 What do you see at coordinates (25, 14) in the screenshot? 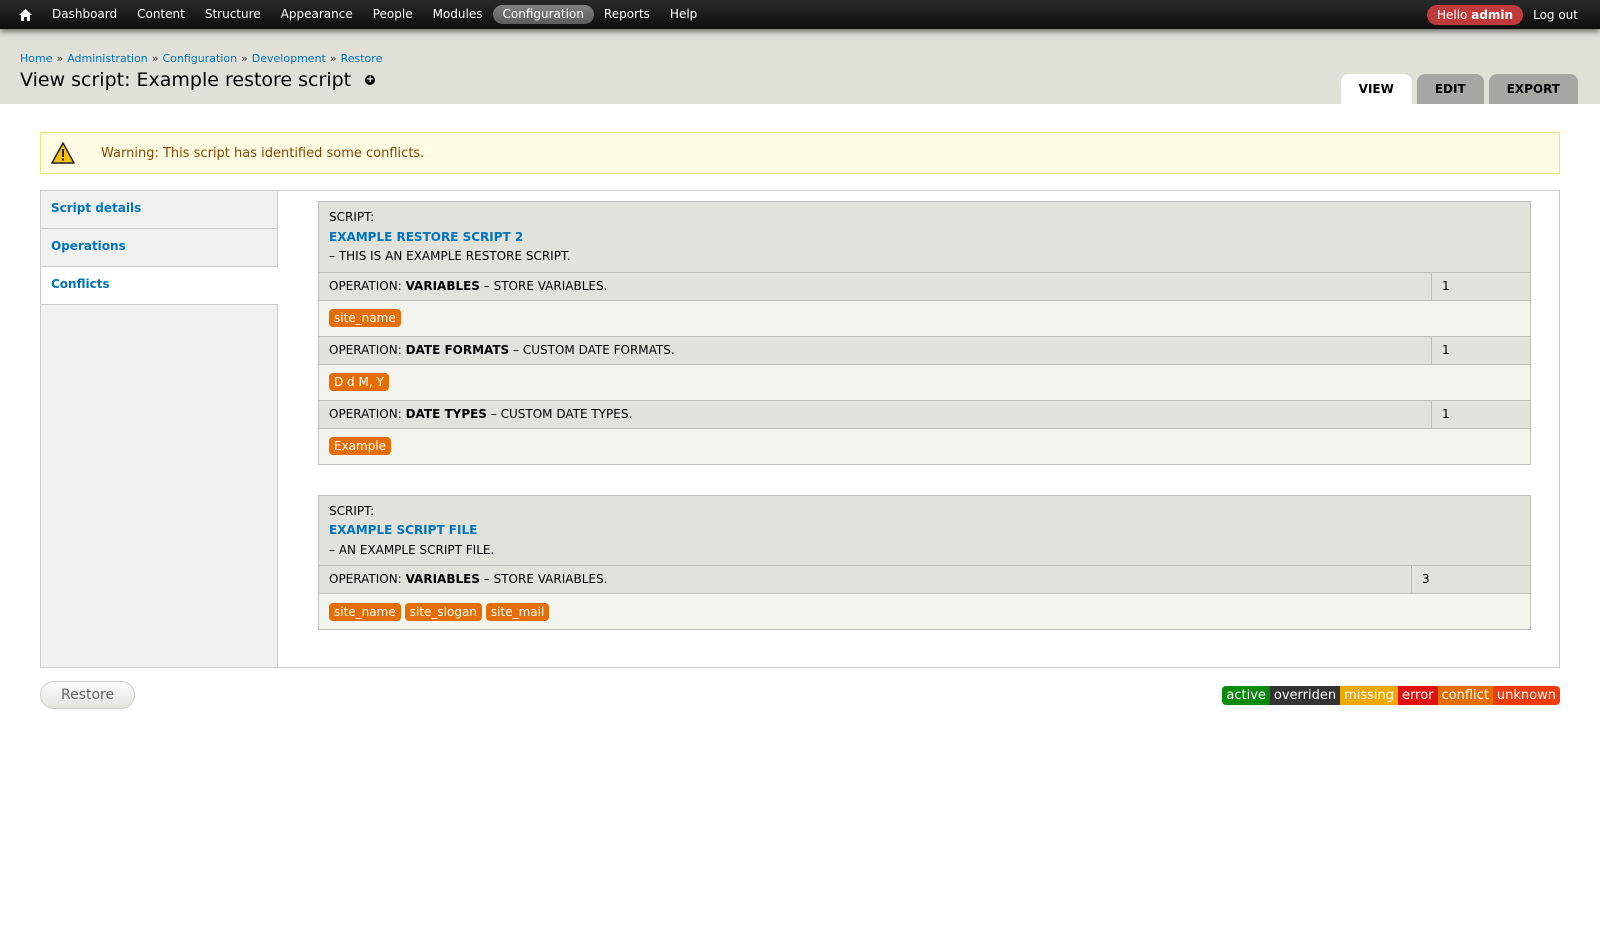
I see `home-icon` at bounding box center [25, 14].